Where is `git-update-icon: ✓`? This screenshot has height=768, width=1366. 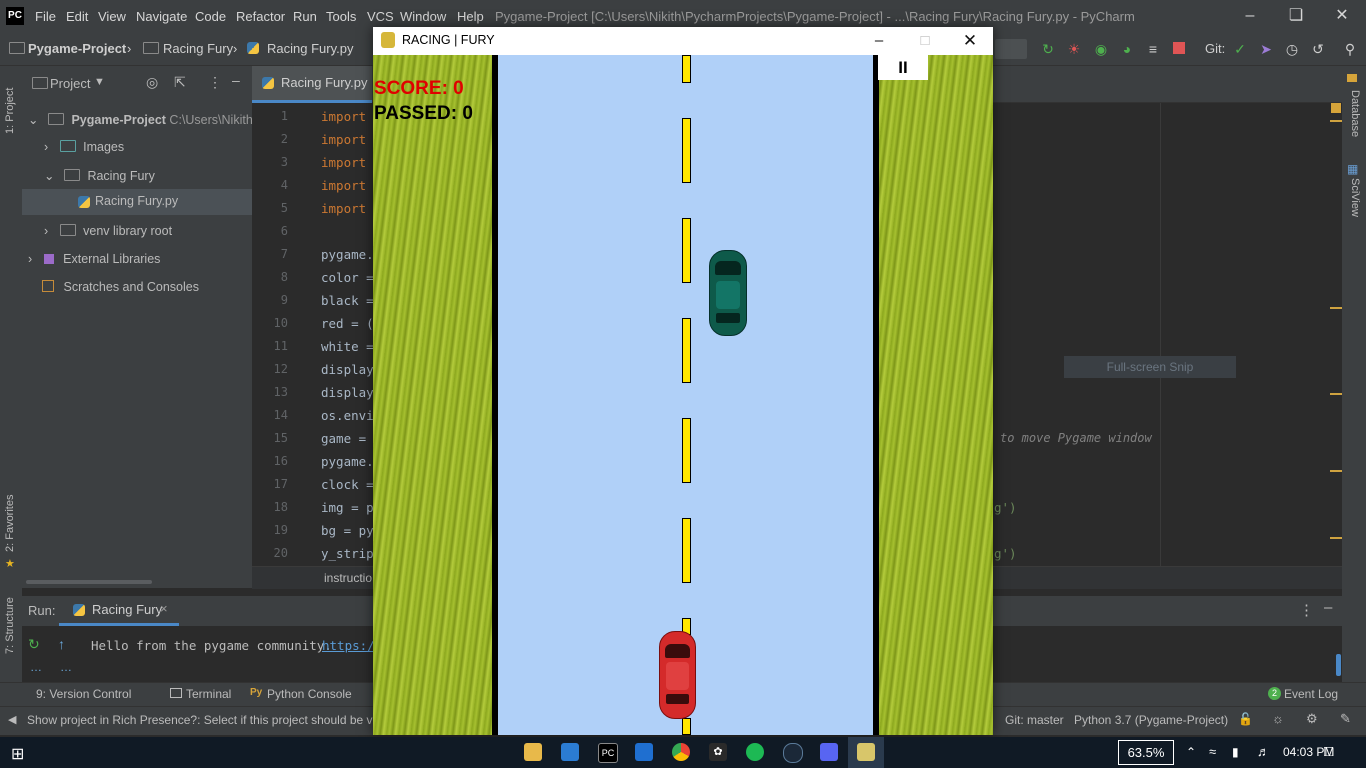 git-update-icon: ✓ is located at coordinates (1240, 49).